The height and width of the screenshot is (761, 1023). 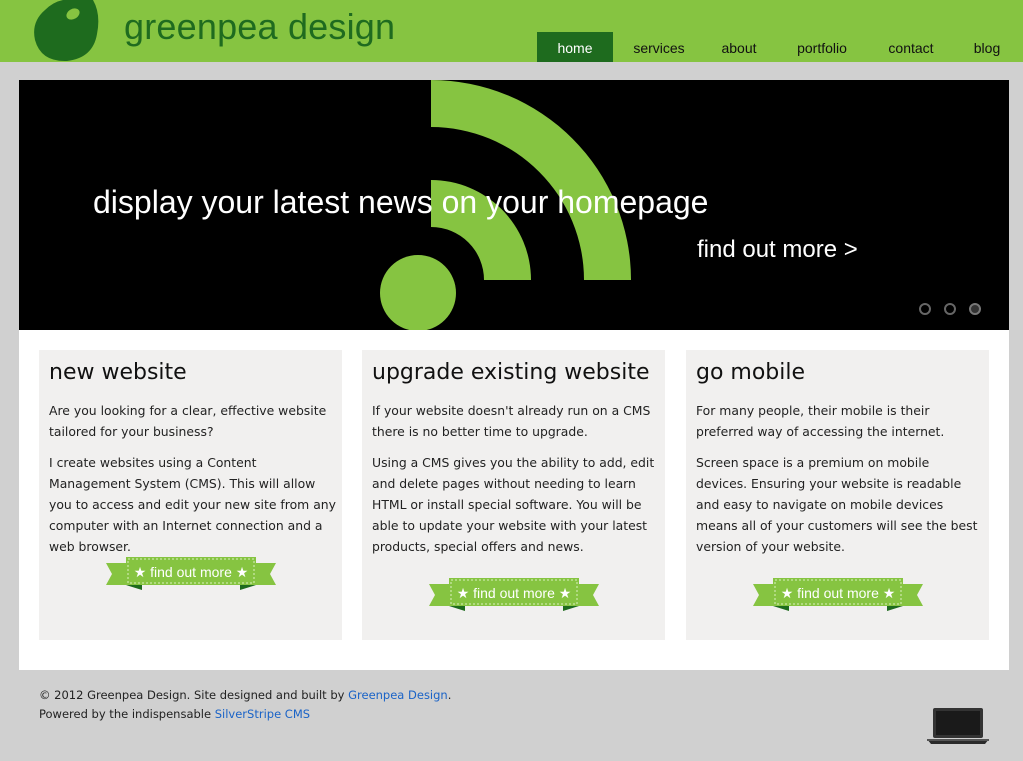 What do you see at coordinates (659, 47) in the screenshot?
I see `nav-services: services` at bounding box center [659, 47].